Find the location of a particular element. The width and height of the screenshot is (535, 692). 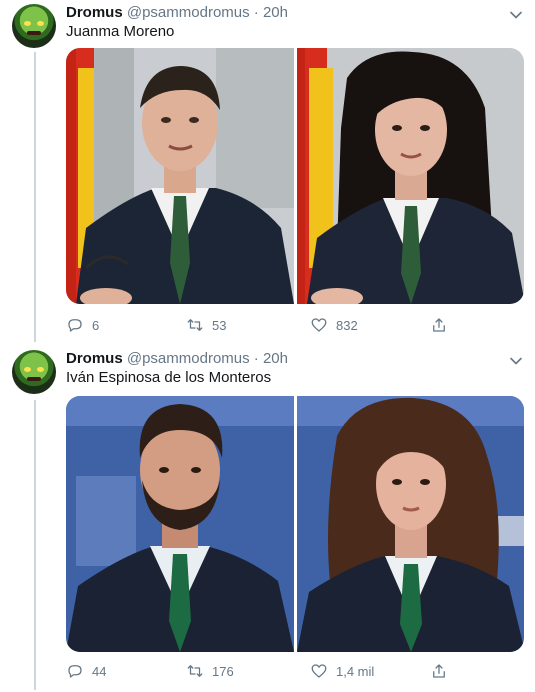

like-count: 832 is located at coordinates (347, 325).